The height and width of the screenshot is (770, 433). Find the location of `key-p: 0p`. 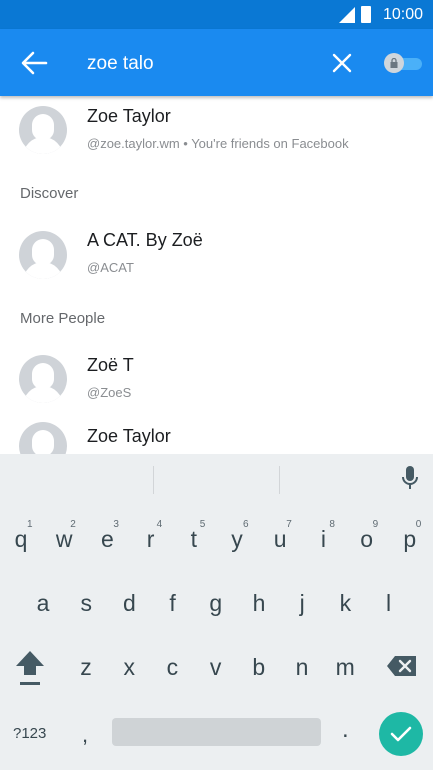

key-p: 0p is located at coordinates (410, 539).